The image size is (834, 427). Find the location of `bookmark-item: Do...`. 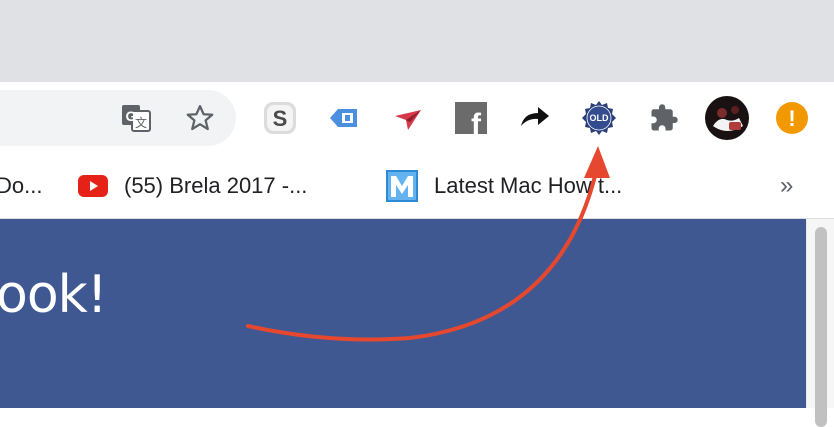

bookmark-item: Do... is located at coordinates (21, 186).